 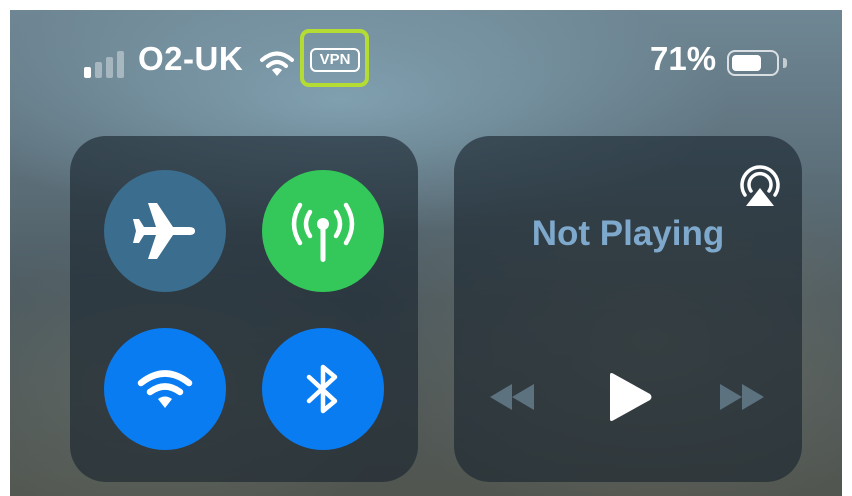 What do you see at coordinates (746, 63) in the screenshot?
I see `battery-level-fill` at bounding box center [746, 63].